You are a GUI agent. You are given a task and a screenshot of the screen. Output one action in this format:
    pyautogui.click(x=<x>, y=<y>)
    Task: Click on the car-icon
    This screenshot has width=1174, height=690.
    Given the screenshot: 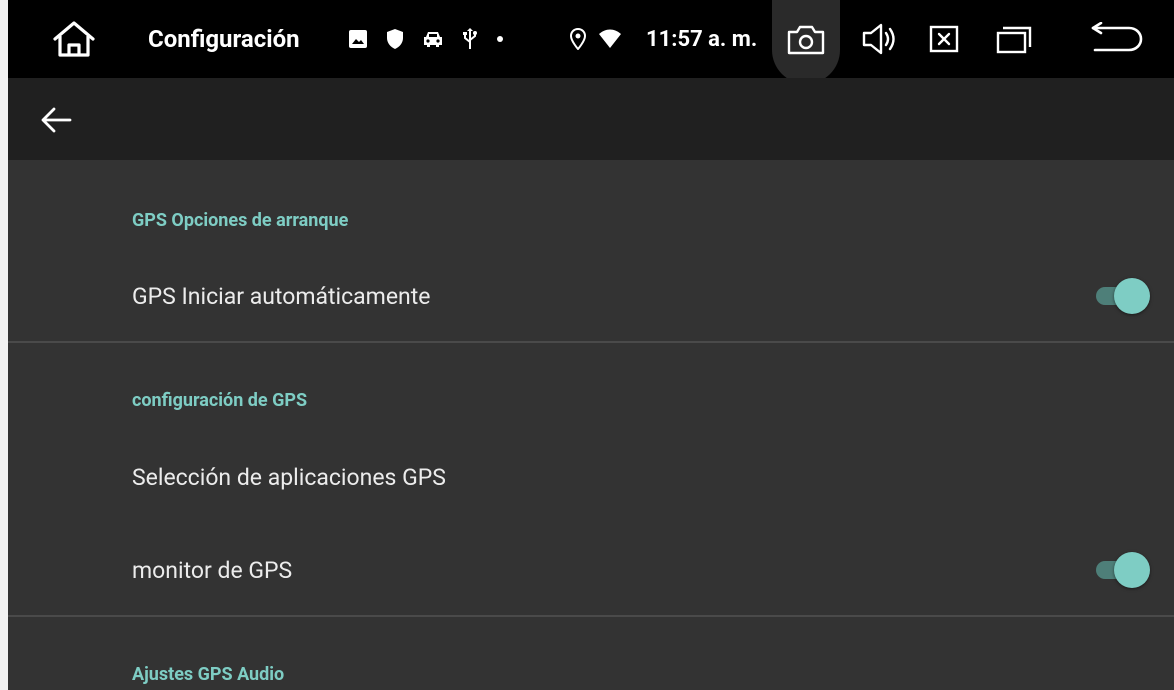 What is the action you would take?
    pyautogui.click(x=433, y=39)
    